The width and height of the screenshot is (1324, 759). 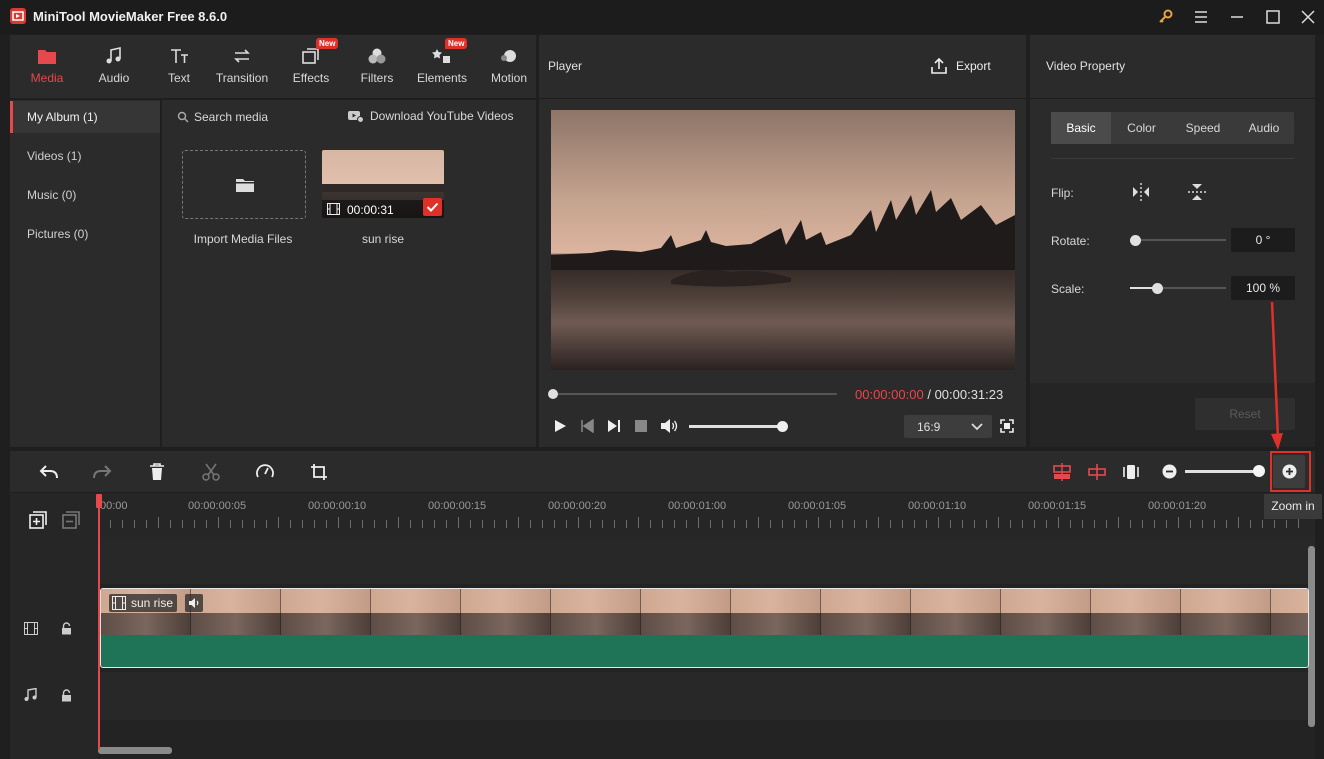 I want to click on rotate-slider-handle, so click(x=1135, y=240).